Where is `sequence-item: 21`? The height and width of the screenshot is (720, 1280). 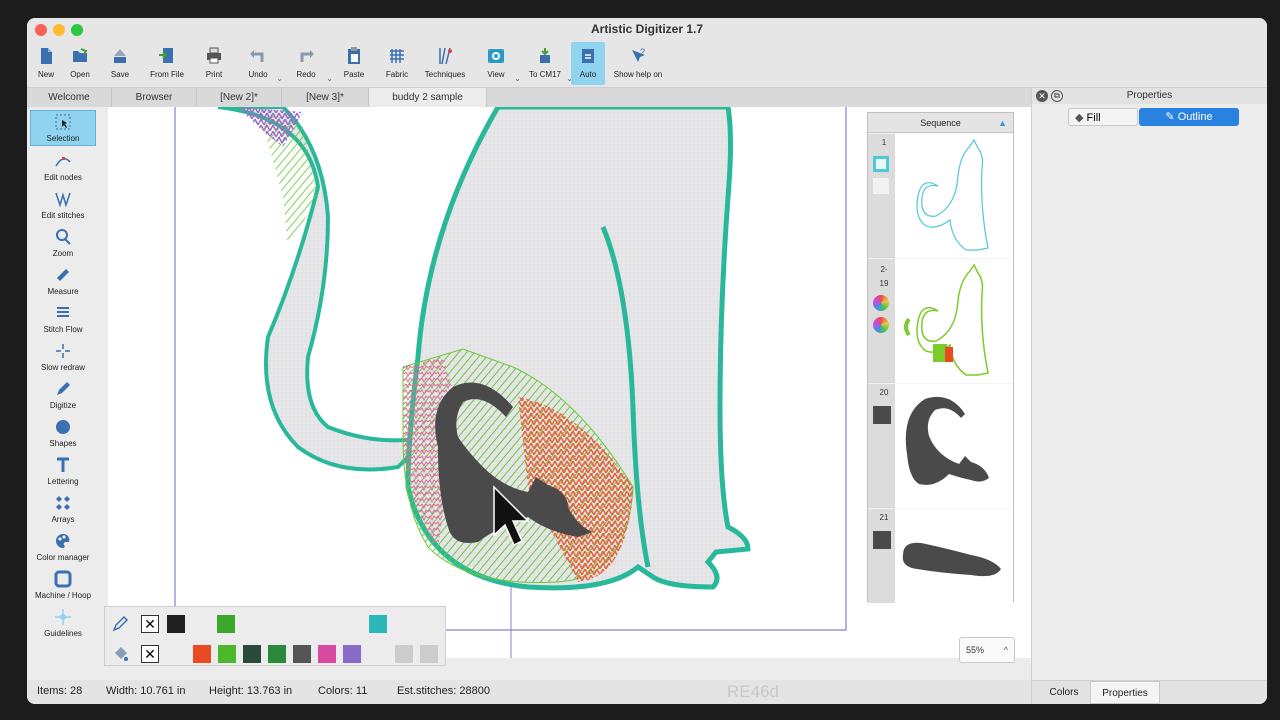 sequence-item: 21 is located at coordinates (940, 556).